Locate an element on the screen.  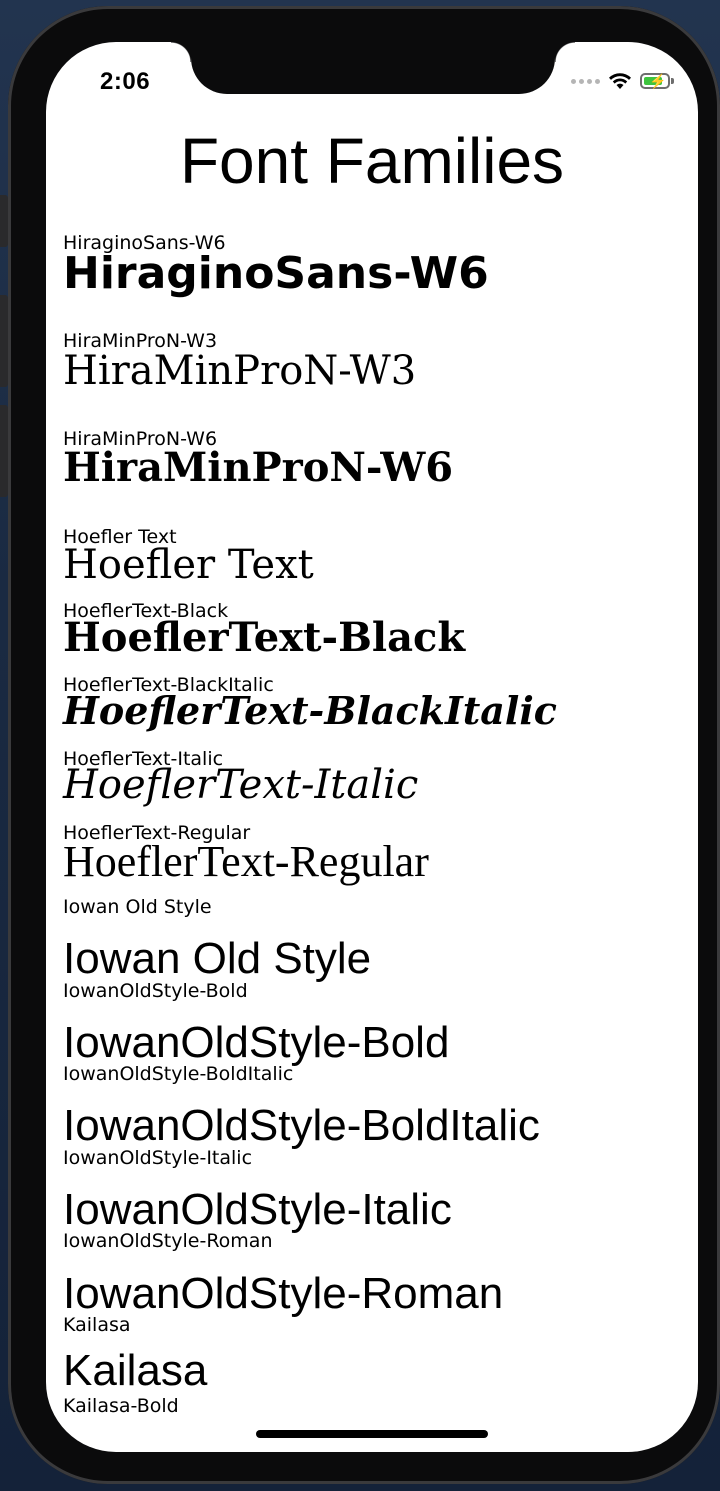
status-indicators: ⚡ is located at coordinates (622, 81).